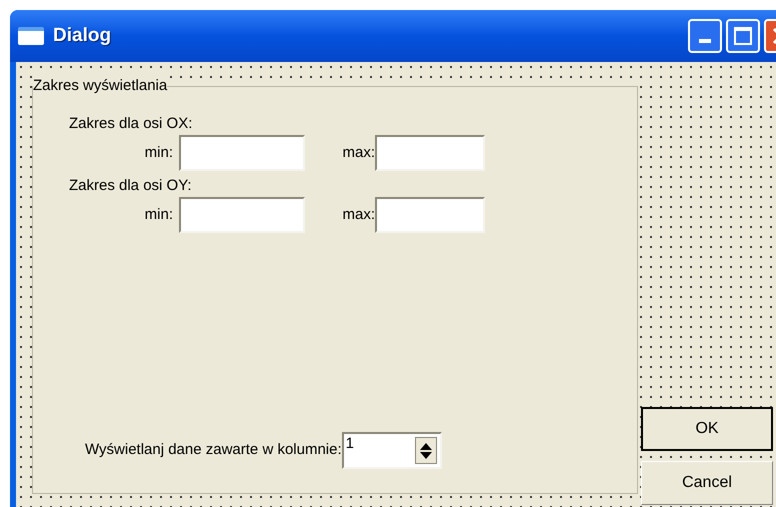  I want to click on spin-arrows-icon, so click(425, 450).